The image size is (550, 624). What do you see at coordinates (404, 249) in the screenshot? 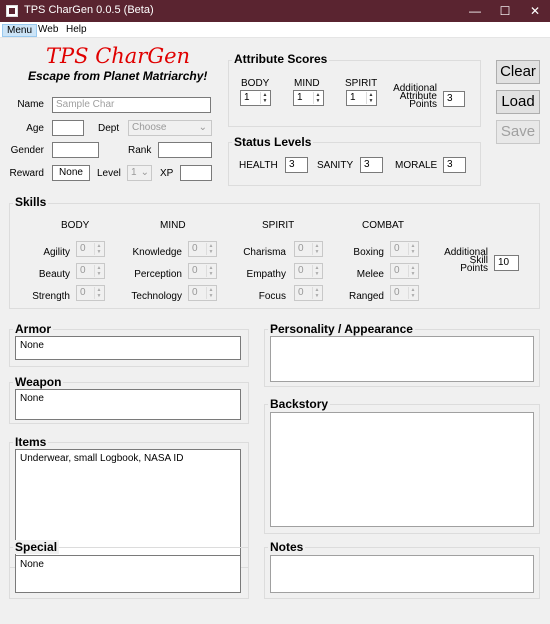
I see `boxing-spinner: 0 ▲ ▼` at bounding box center [404, 249].